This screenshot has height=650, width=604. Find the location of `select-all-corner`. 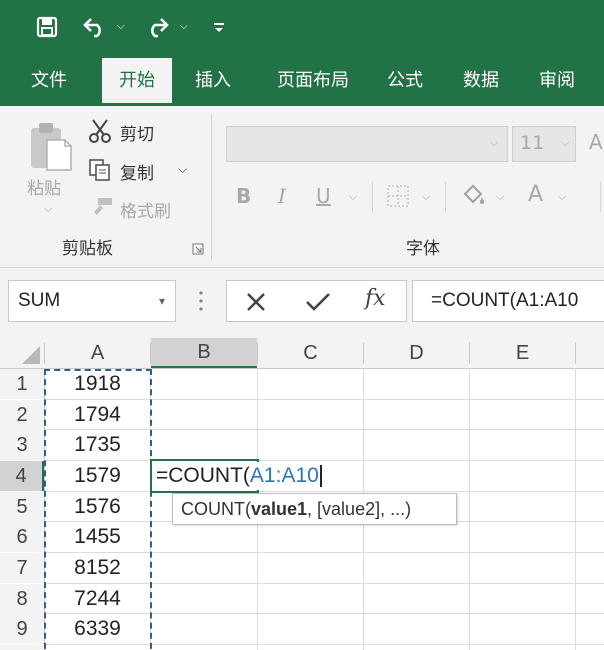

select-all-corner is located at coordinates (22, 353).